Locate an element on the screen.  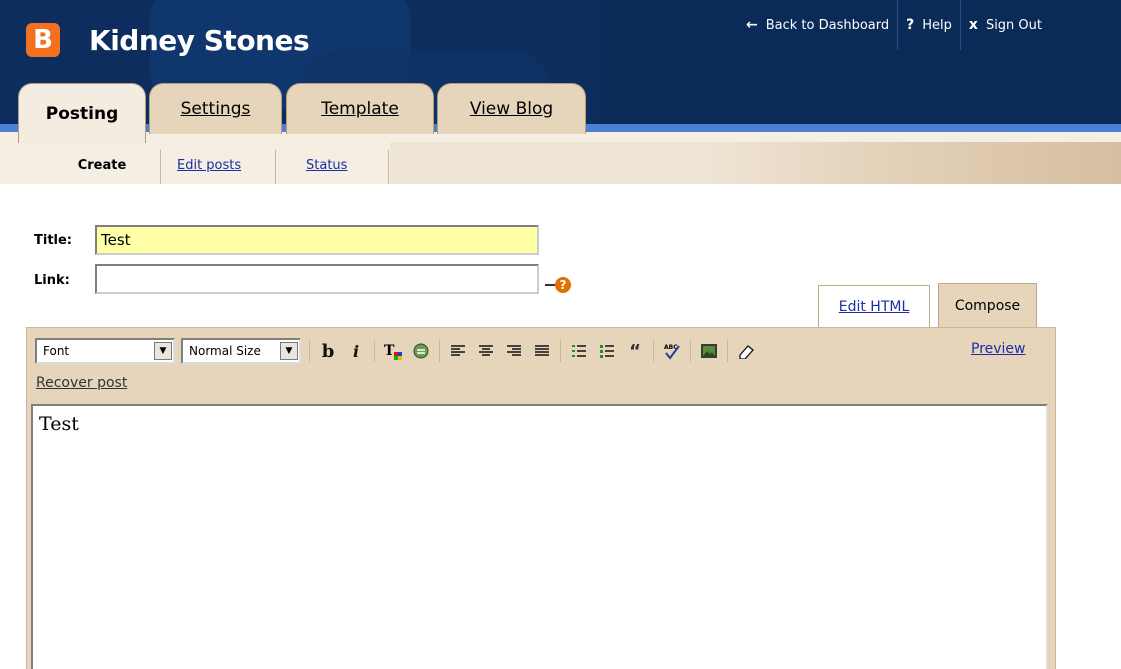
sign-out-link: x Sign Out is located at coordinates (1004, 25).